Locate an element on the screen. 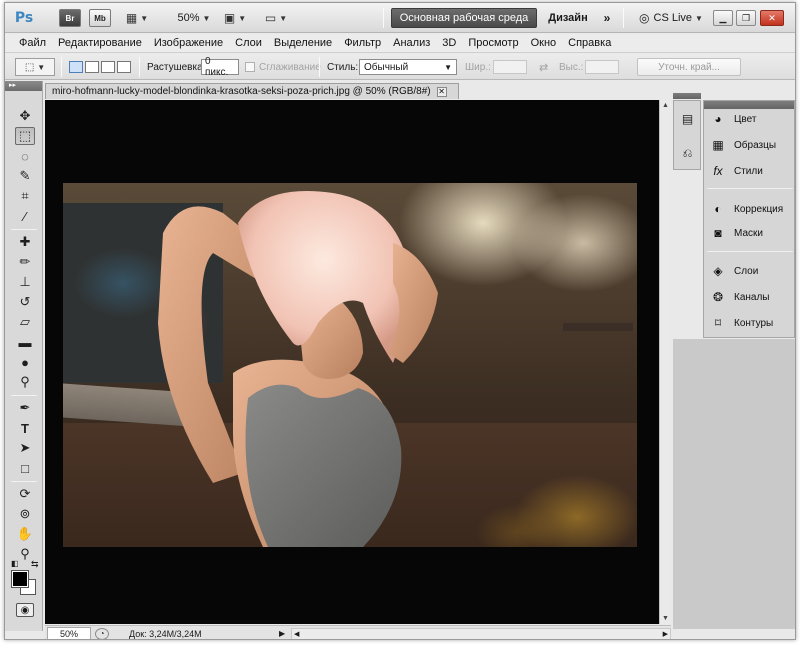 The height and width of the screenshot is (646, 800). healing-brush-tool-icon: ✚ is located at coordinates (25, 242).